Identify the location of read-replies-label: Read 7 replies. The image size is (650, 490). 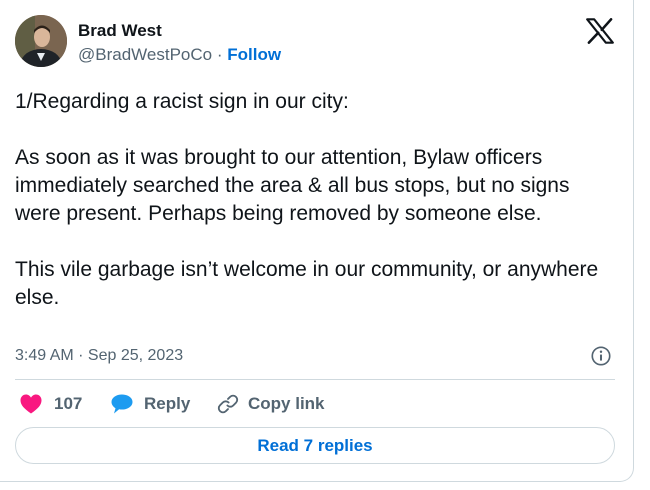
(315, 445).